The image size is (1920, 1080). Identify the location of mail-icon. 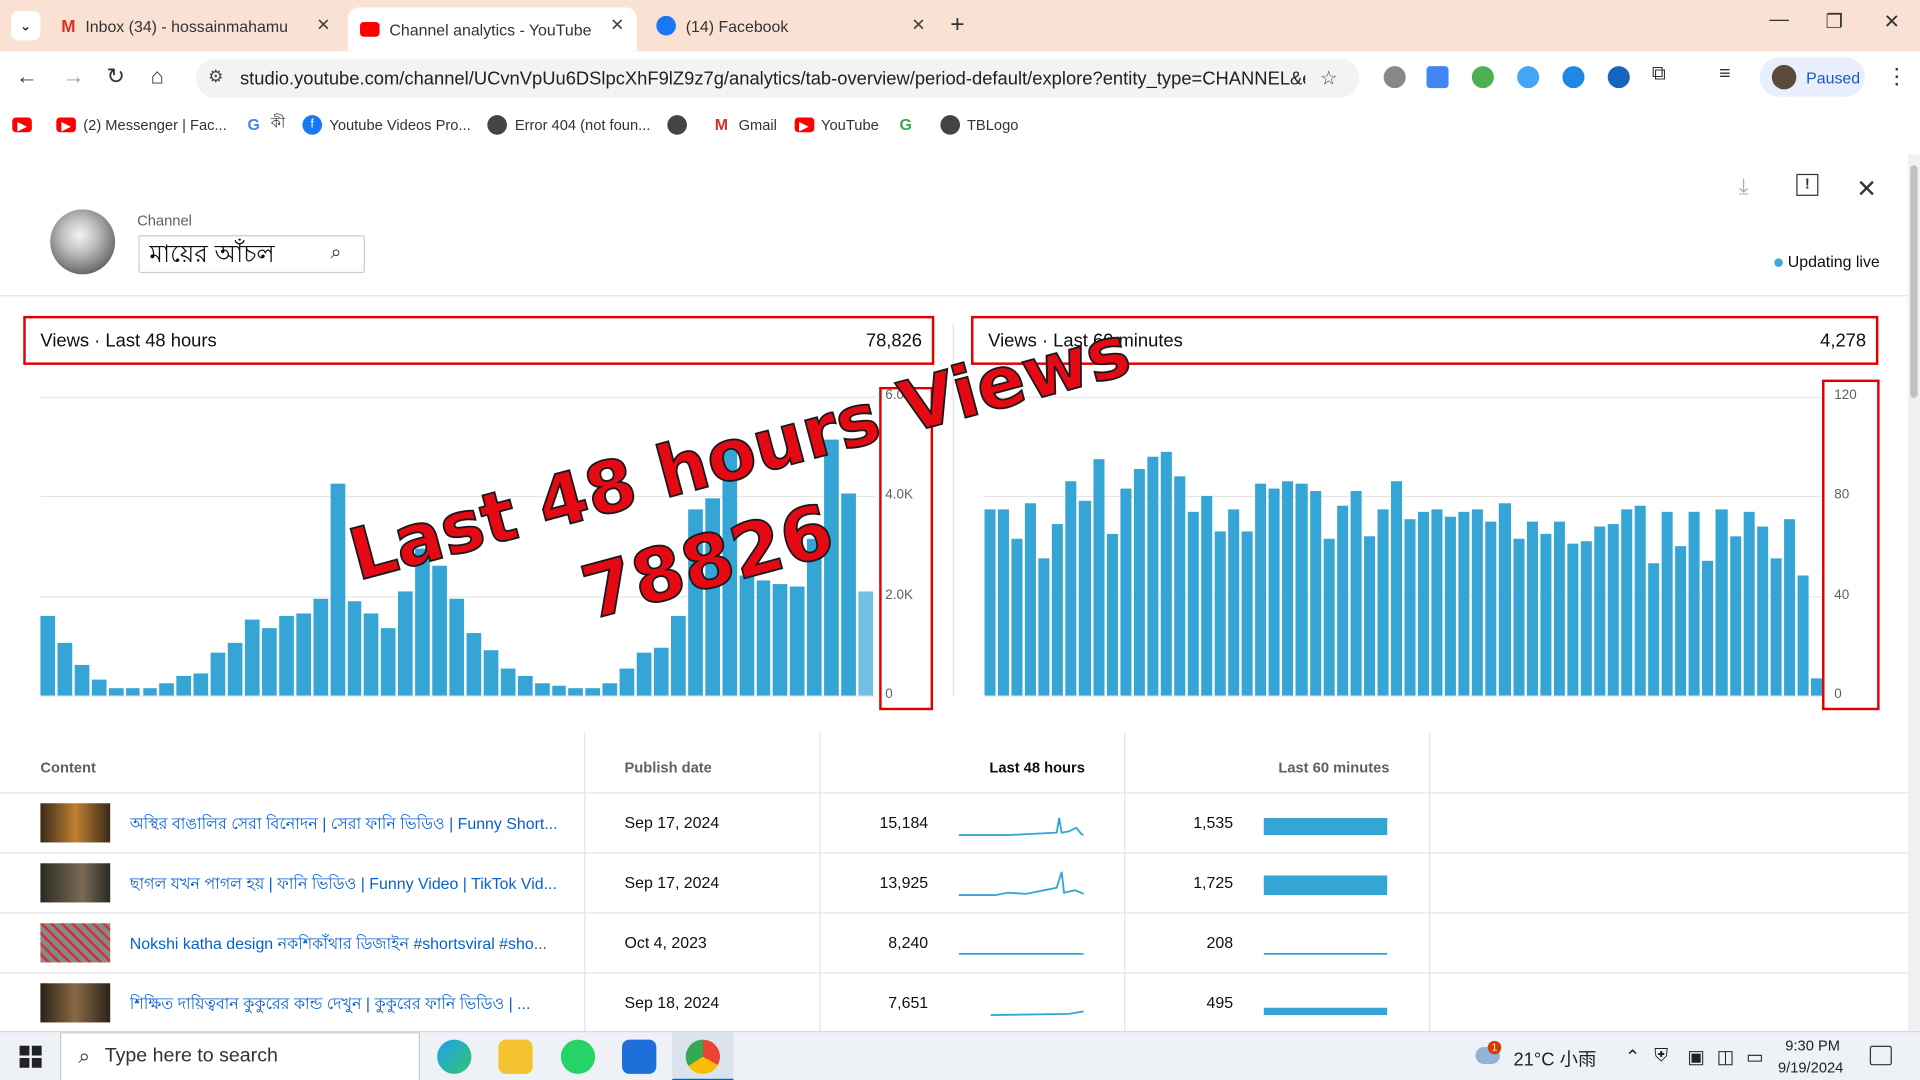
(639, 1056).